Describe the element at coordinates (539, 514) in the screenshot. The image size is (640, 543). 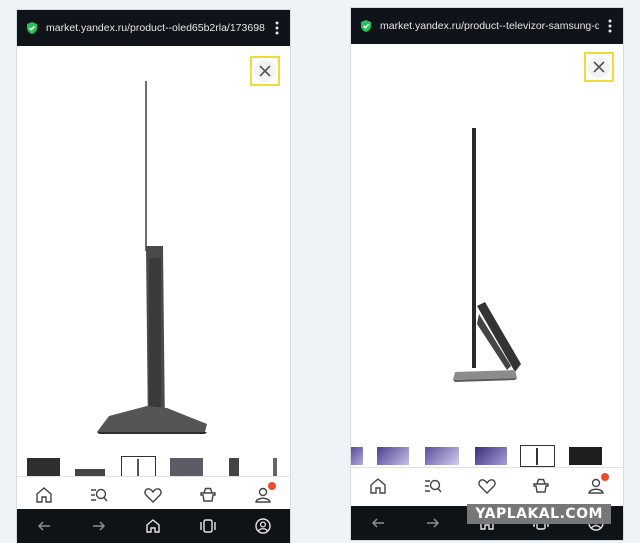
I see `watermark: YAPLAKAL.COM` at that location.